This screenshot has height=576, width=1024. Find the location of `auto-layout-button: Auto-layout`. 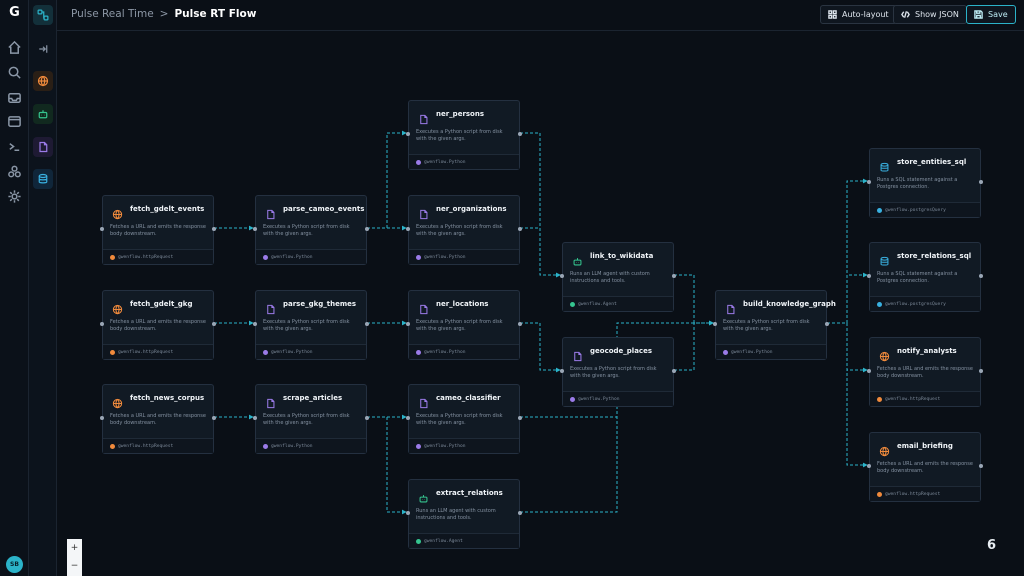

auto-layout-button: Auto-layout is located at coordinates (858, 14).